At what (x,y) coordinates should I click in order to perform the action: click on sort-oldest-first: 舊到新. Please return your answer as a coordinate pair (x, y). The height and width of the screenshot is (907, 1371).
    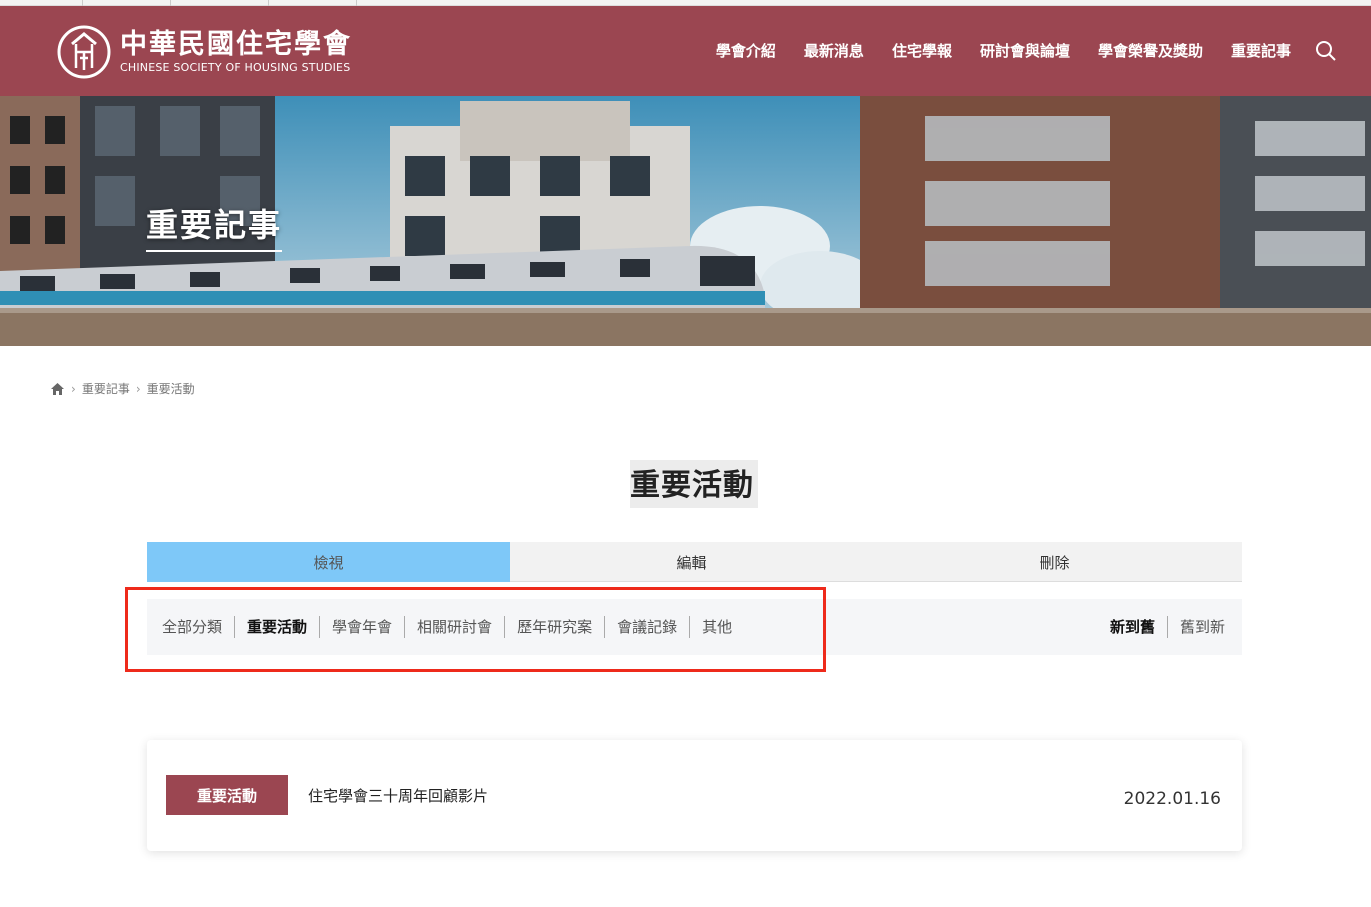
    Looking at the image, I should click on (1195, 627).